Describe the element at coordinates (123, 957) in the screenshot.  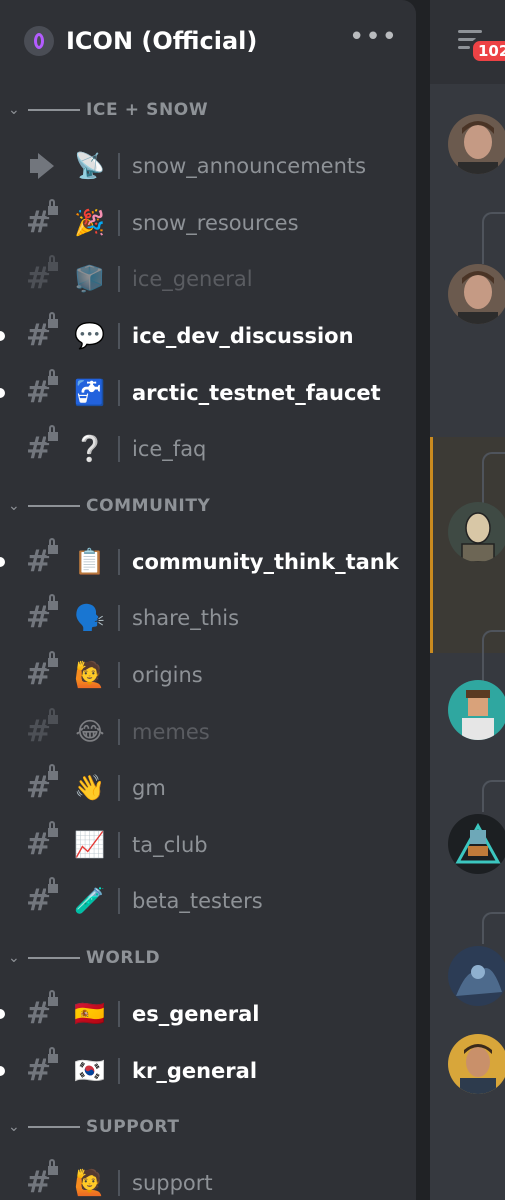
I see `category-label: WORLD` at that location.